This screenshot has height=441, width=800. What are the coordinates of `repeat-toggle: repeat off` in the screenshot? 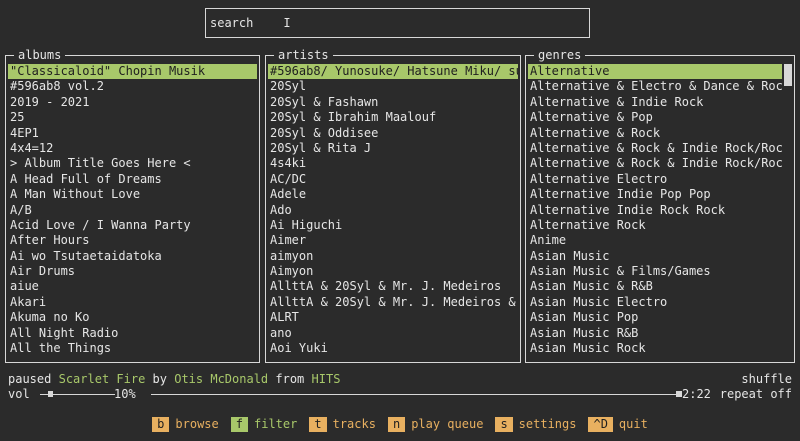 It's located at (756, 394).